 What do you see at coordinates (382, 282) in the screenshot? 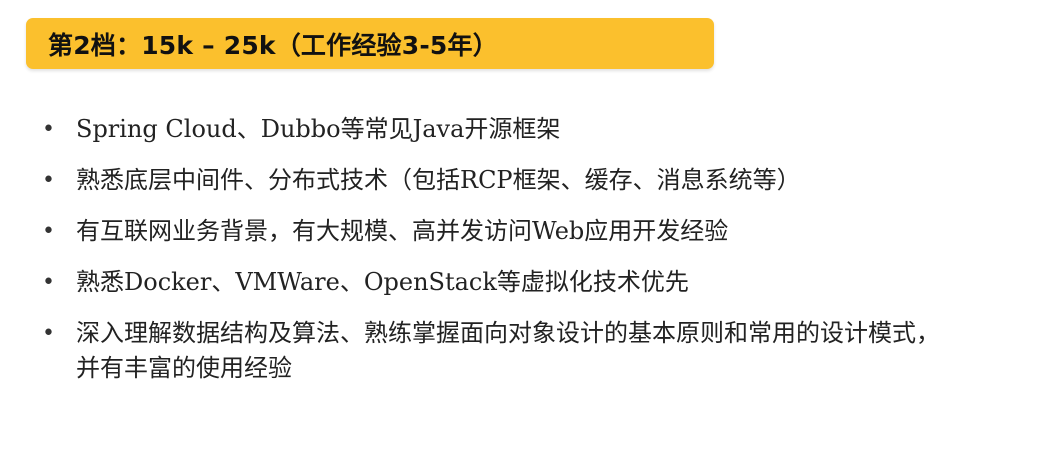
I see `requirement-text: 熟悉Docker、VMWare、OpenStack等虚拟化技术优先` at bounding box center [382, 282].